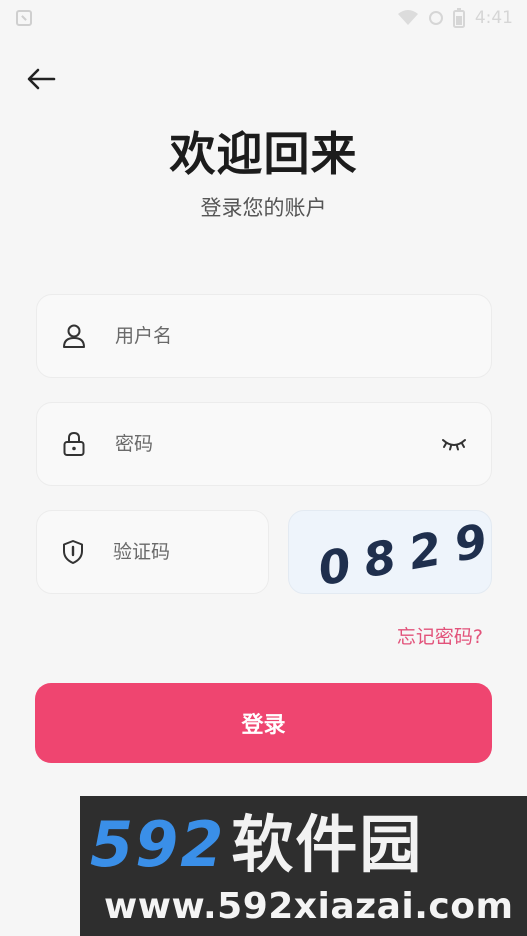  I want to click on captcha-field, so click(196, 552).